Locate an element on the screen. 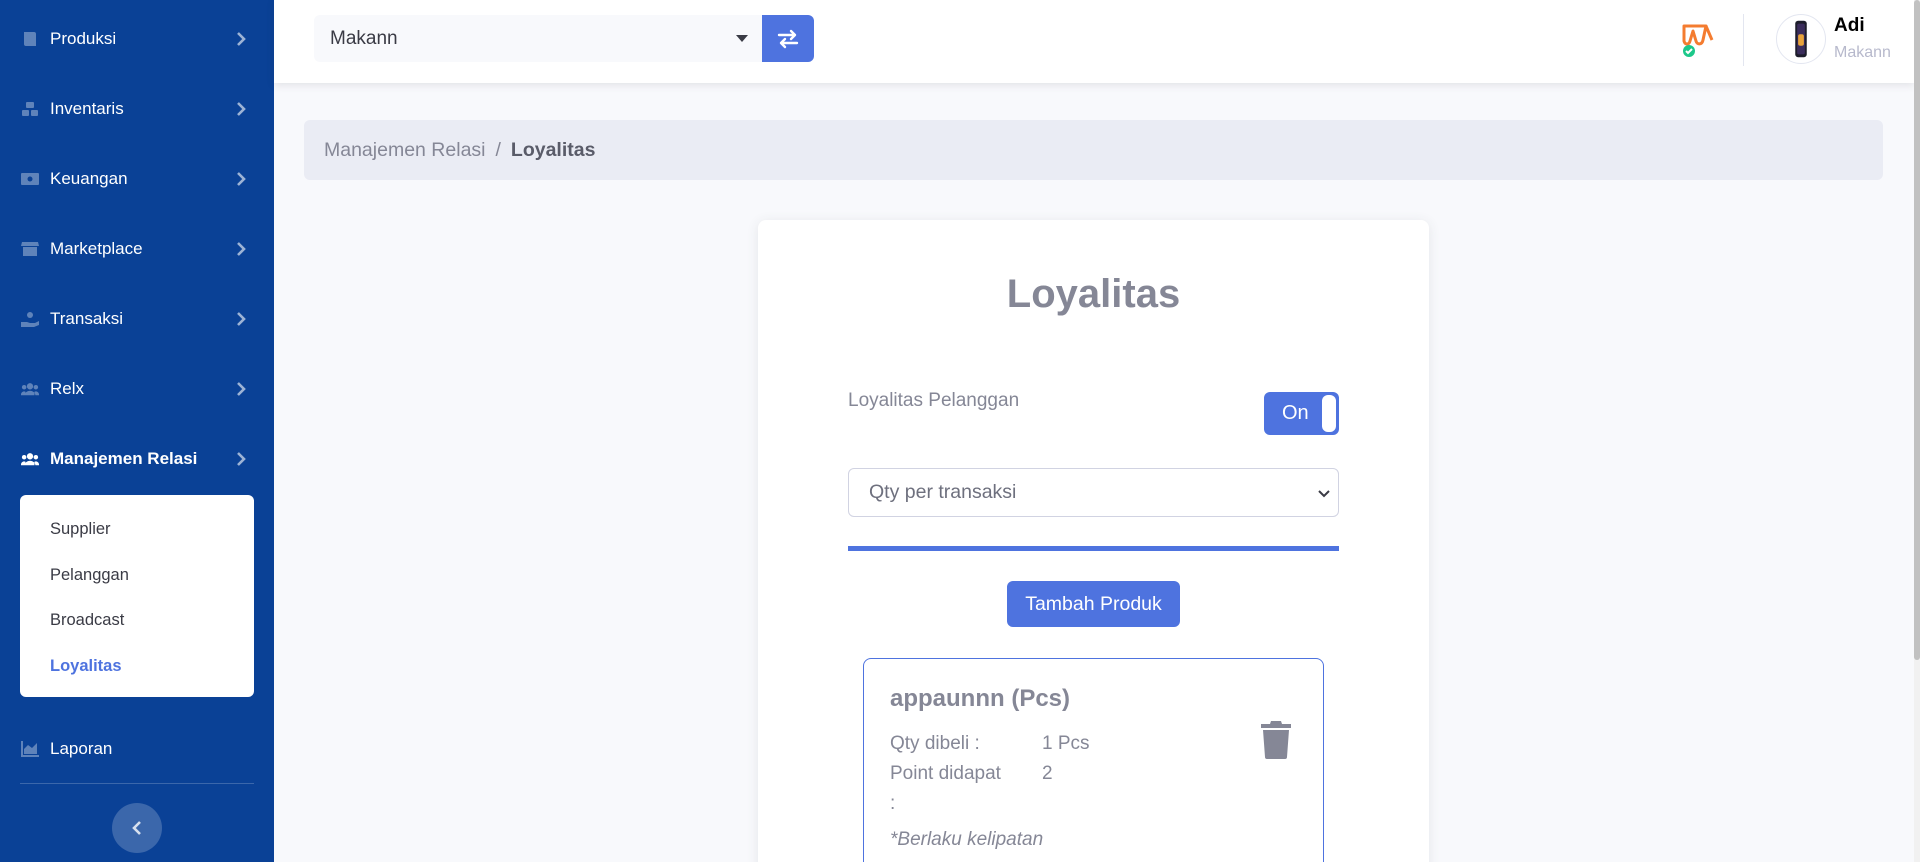  hand-holding-icon is located at coordinates (30, 319).